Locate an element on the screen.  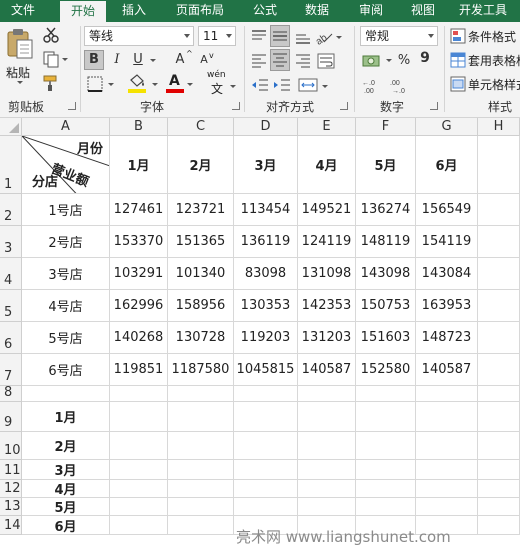
row-header-7: 7 is located at coordinates (11, 370).